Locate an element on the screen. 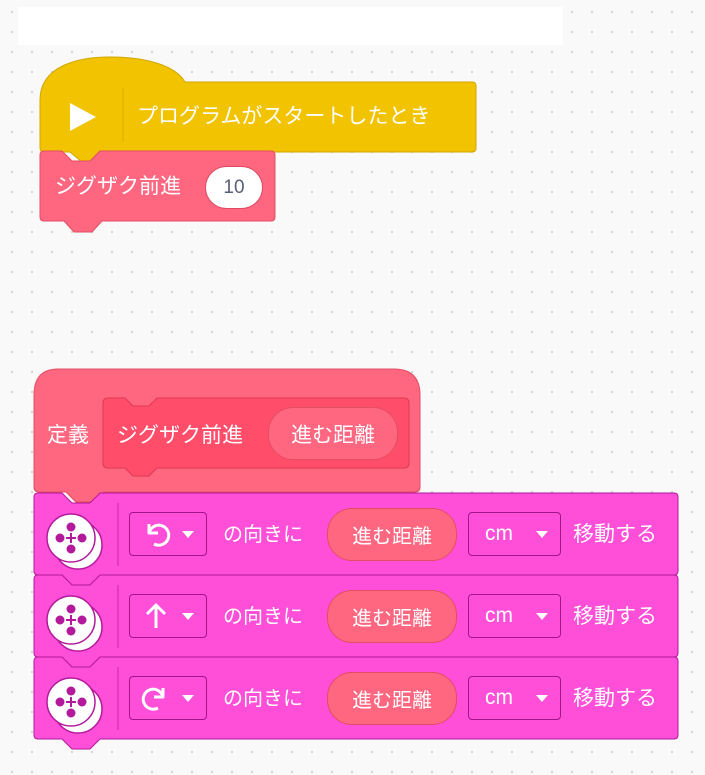 Image resolution: width=705 pixels, height=775 pixels. unit-dropdown-3: cm is located at coordinates (514, 698).